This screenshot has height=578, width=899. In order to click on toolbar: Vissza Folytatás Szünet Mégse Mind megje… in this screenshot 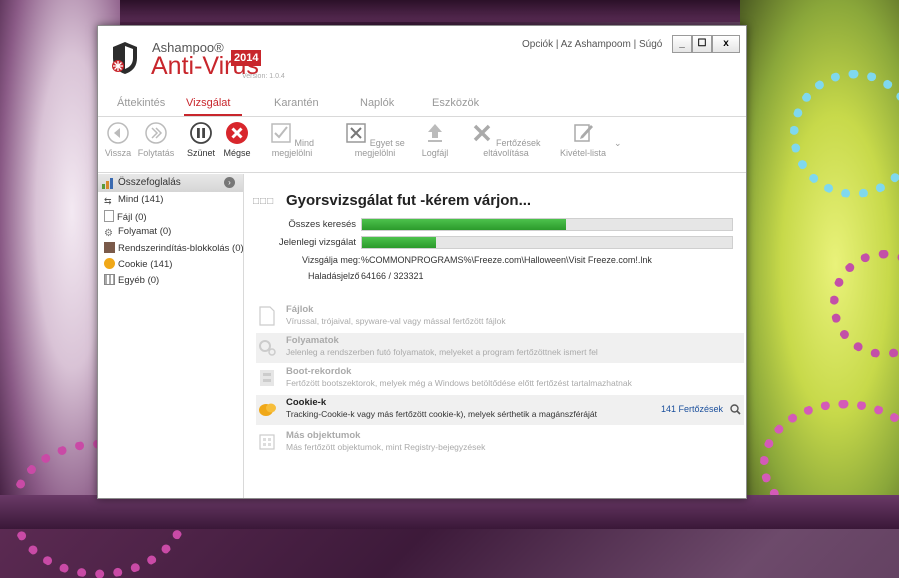, I will do `click(422, 145)`.